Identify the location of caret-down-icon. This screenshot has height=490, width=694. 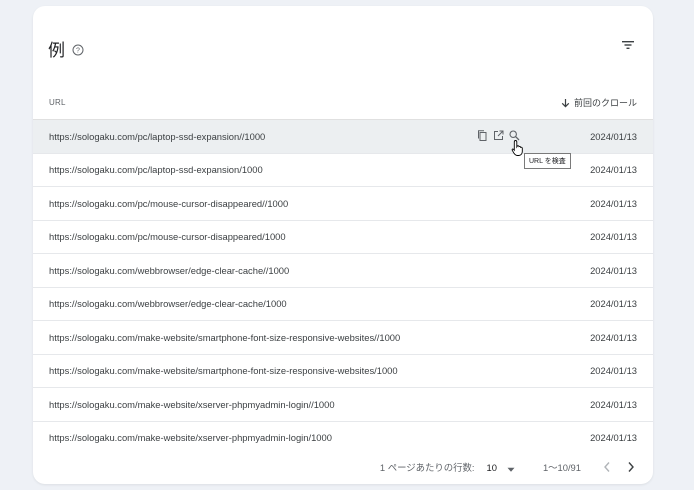
(511, 468).